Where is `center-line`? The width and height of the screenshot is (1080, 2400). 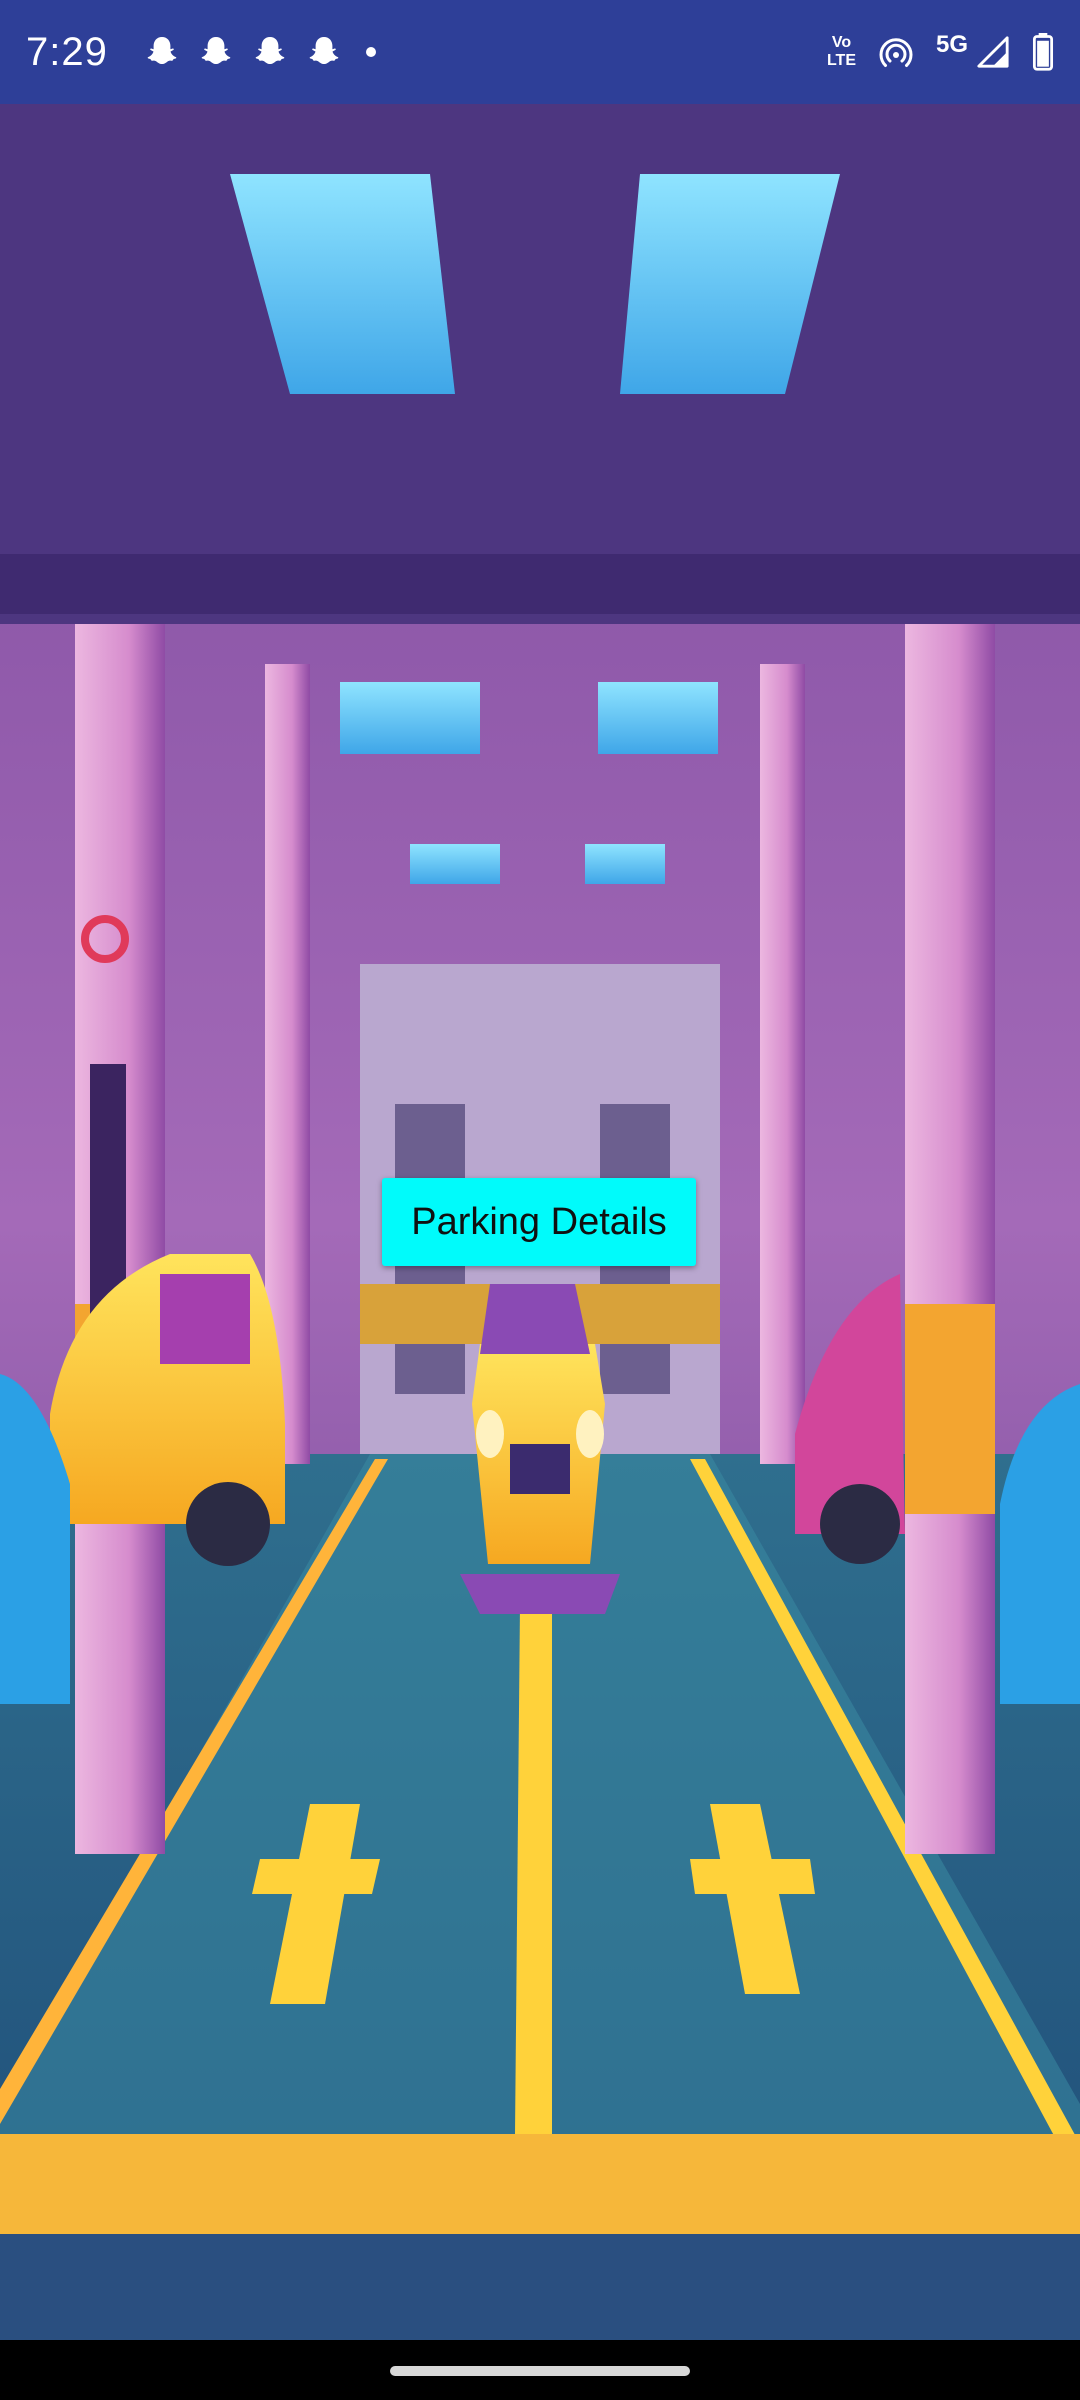
center-line is located at coordinates (533, 1869).